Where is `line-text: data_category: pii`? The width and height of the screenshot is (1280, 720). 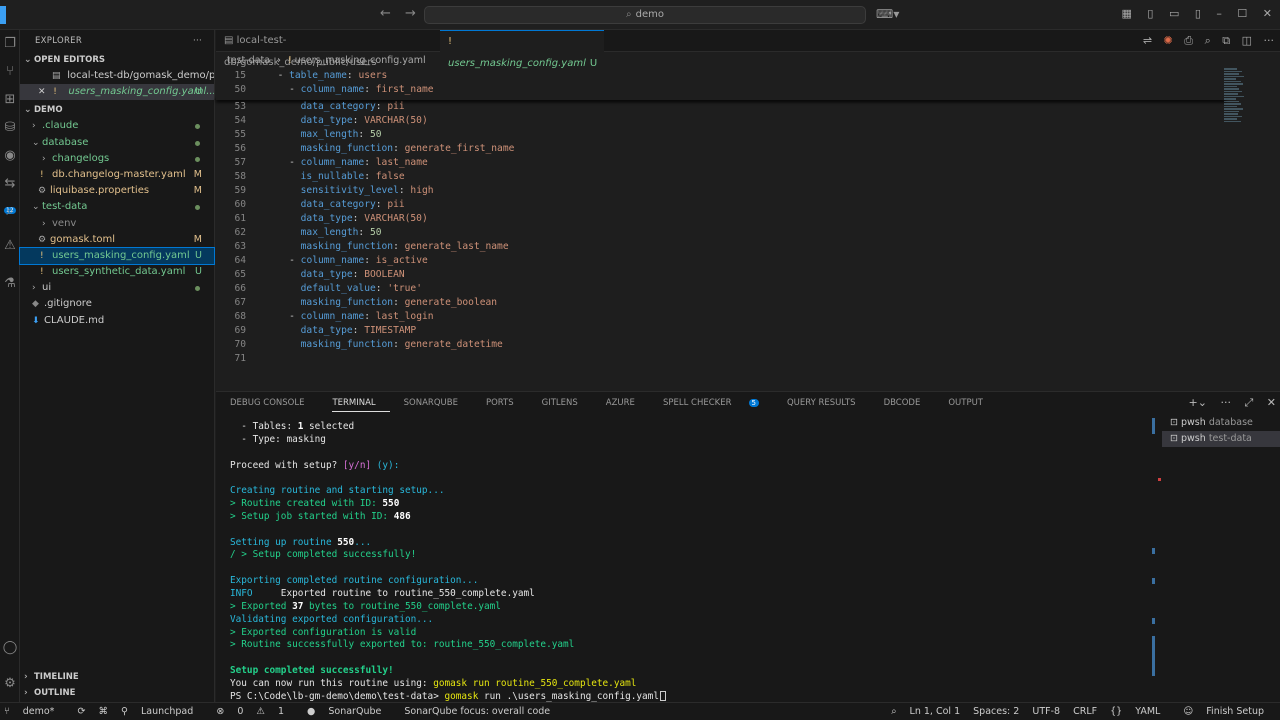 line-text: data_category: pii is located at coordinates (335, 107).